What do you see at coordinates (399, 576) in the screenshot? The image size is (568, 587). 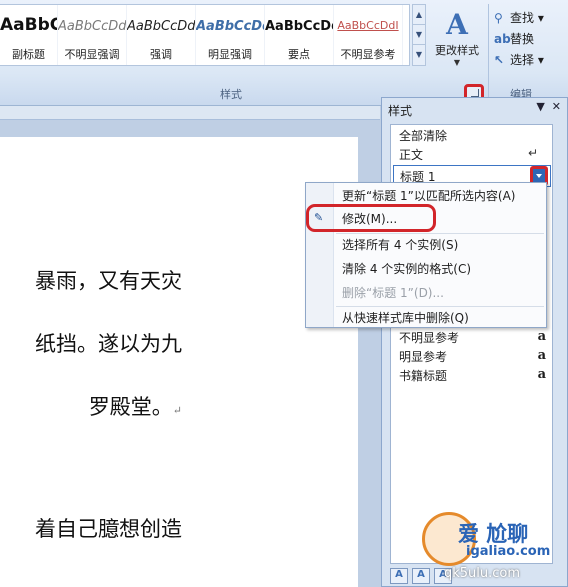 I see `new-style-icon: A` at bounding box center [399, 576].